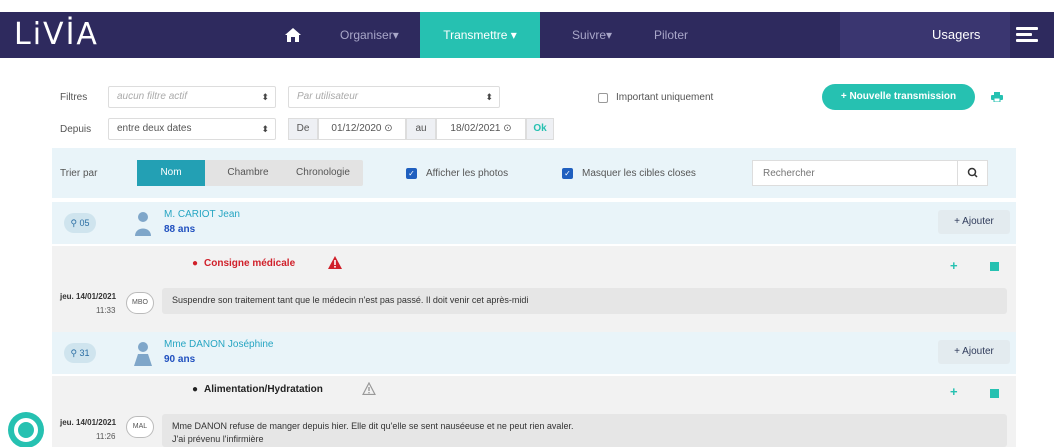 Image resolution: width=1054 pixels, height=447 pixels. I want to click on author-avatar: MAL, so click(140, 427).